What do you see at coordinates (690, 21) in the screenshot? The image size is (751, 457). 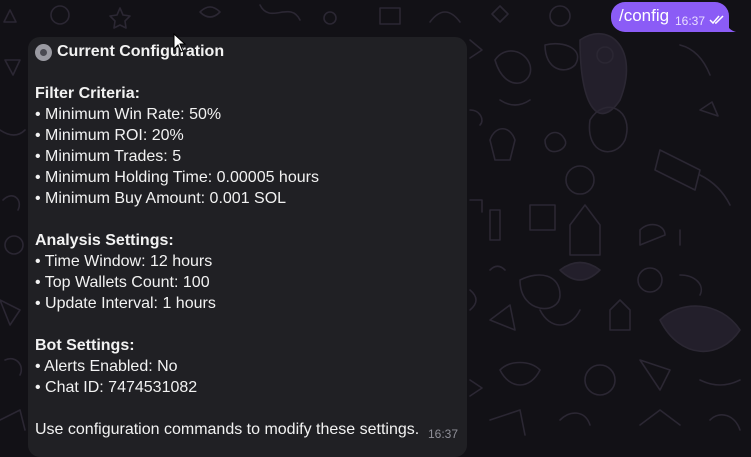 I see `outgoing-message-time: 16:37` at bounding box center [690, 21].